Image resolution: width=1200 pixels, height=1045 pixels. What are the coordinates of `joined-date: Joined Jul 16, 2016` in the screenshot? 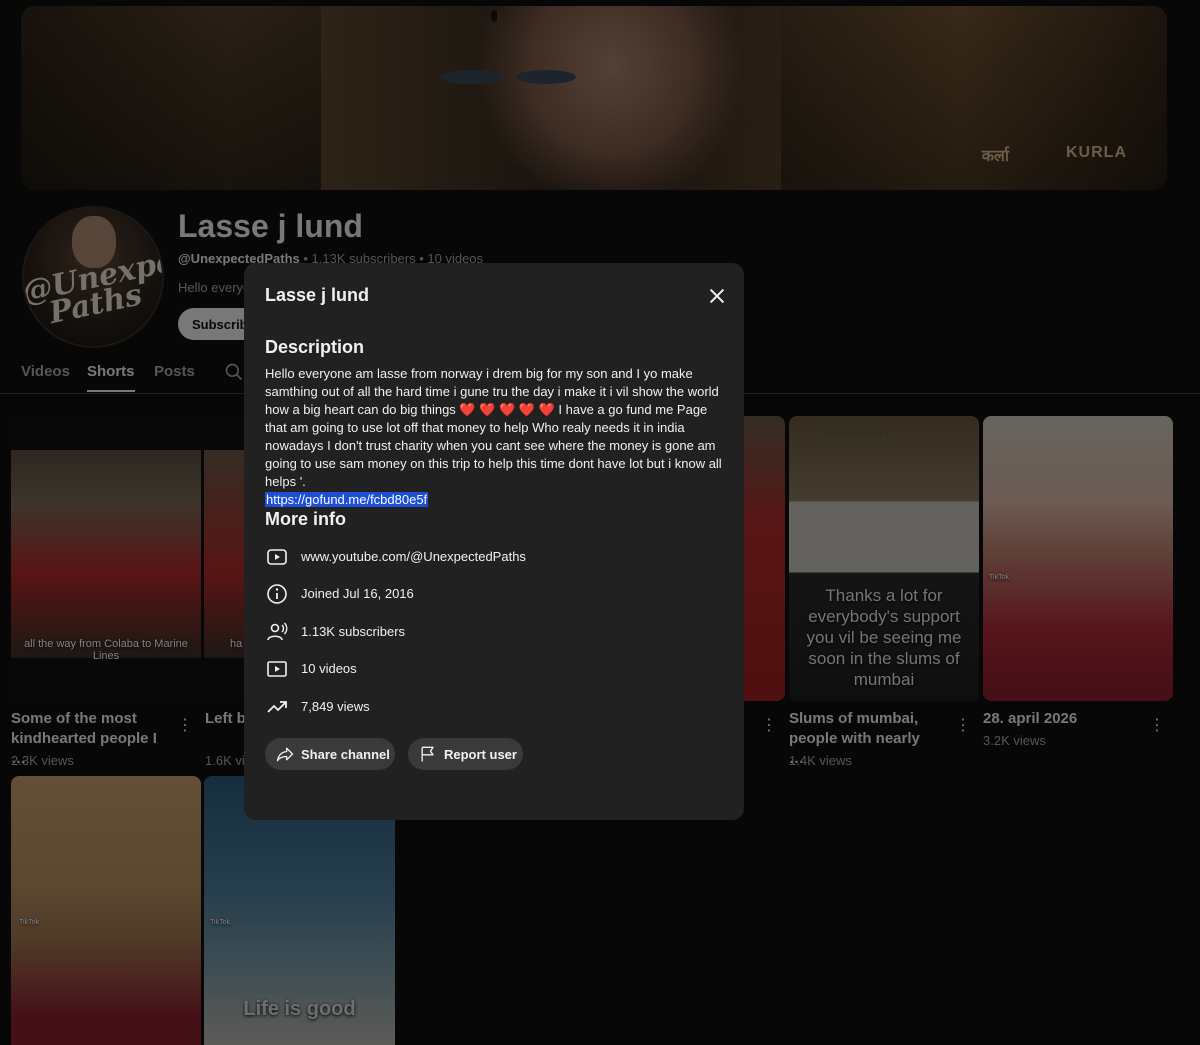 It's located at (357, 593).